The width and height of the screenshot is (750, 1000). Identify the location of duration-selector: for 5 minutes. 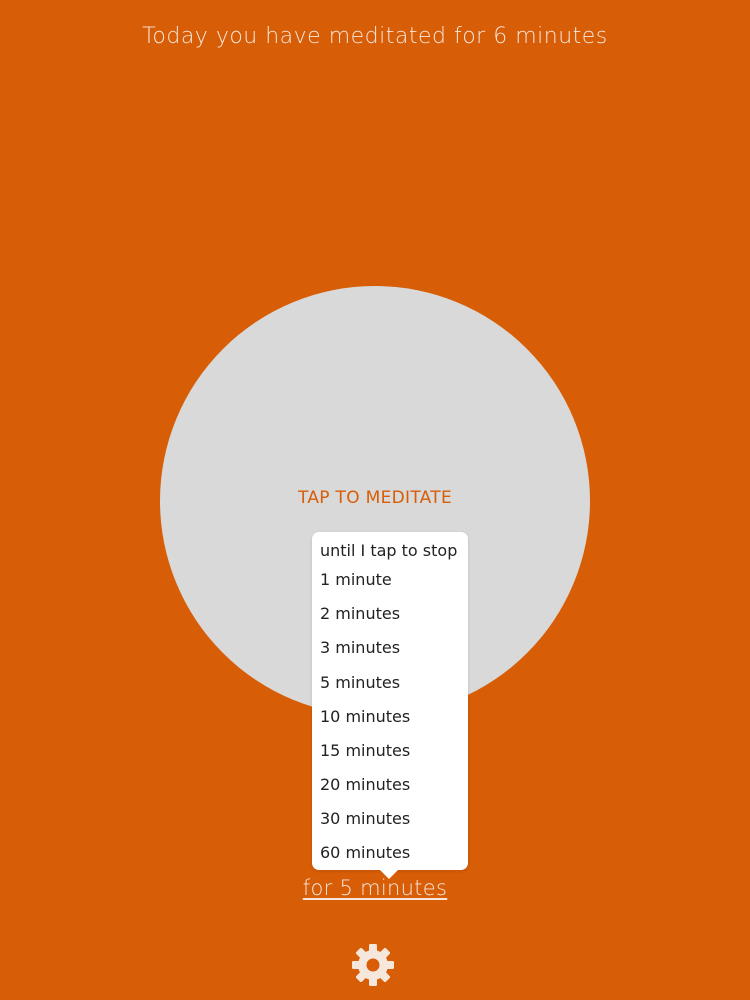
(375, 888).